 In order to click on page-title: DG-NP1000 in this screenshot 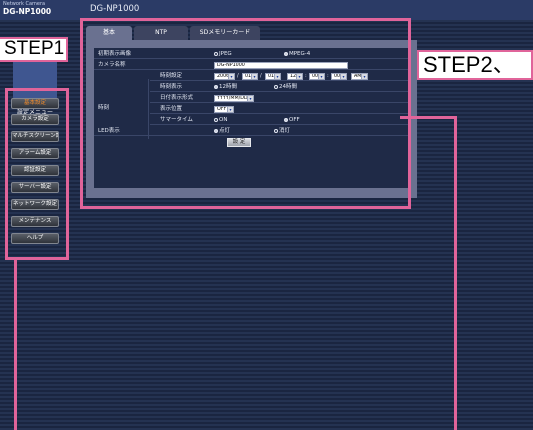, I will do `click(115, 9)`.